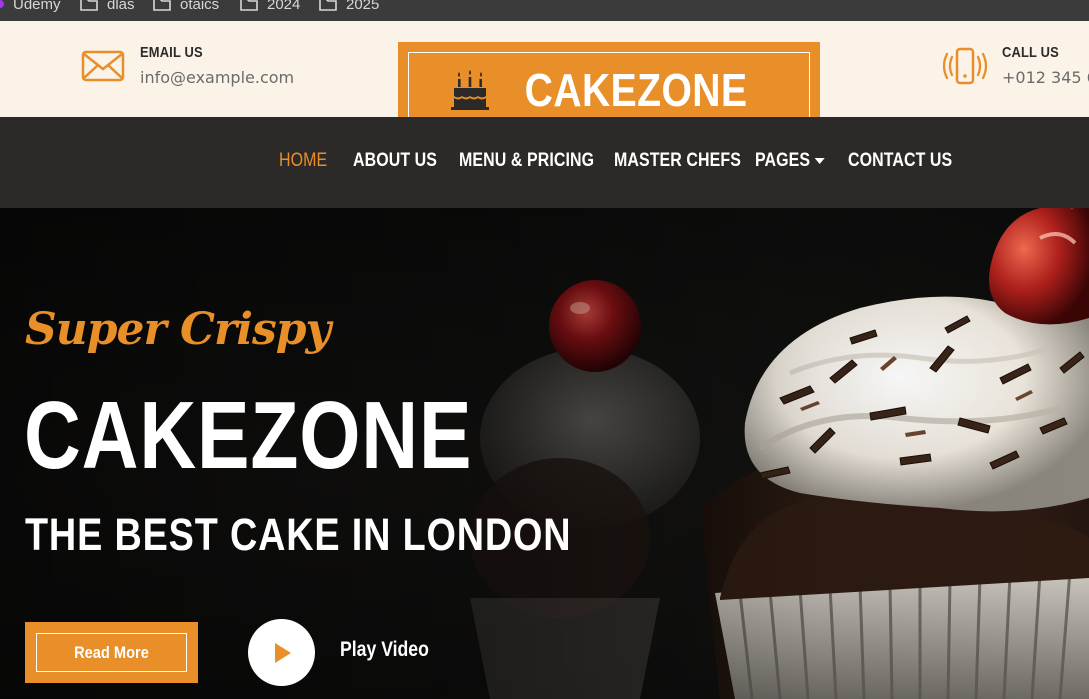 This screenshot has height=699, width=1089. Describe the element at coordinates (2, 4) in the screenshot. I see `udemy-icon` at that location.